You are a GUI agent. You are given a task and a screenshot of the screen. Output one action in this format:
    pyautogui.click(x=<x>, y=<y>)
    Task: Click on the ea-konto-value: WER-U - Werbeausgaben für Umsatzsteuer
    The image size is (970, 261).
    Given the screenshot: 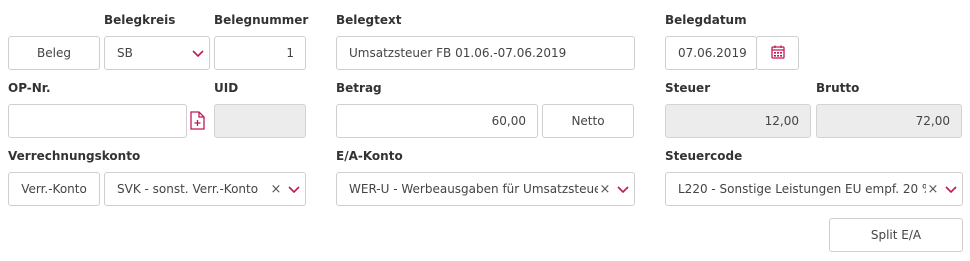 What is the action you would take?
    pyautogui.click(x=473, y=189)
    